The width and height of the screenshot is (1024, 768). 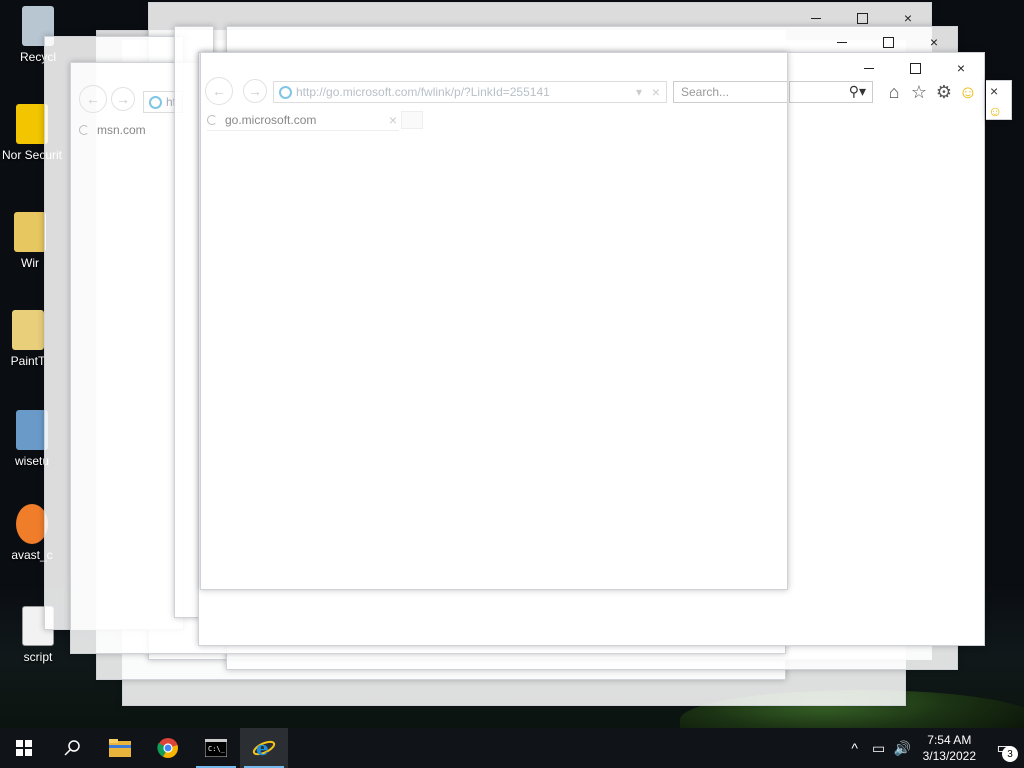 What do you see at coordinates (38, 657) in the screenshot?
I see `desktop-icon-label: script` at bounding box center [38, 657].